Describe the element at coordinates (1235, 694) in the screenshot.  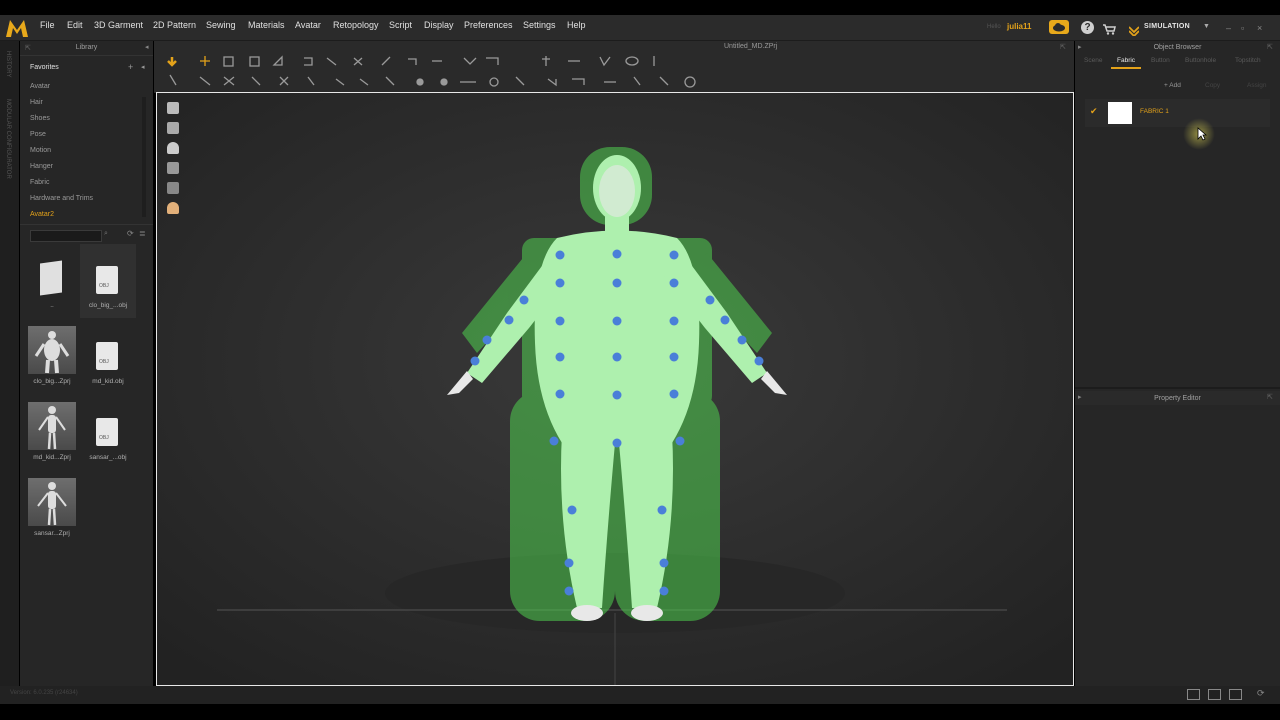
I see `2d-view-icon` at that location.